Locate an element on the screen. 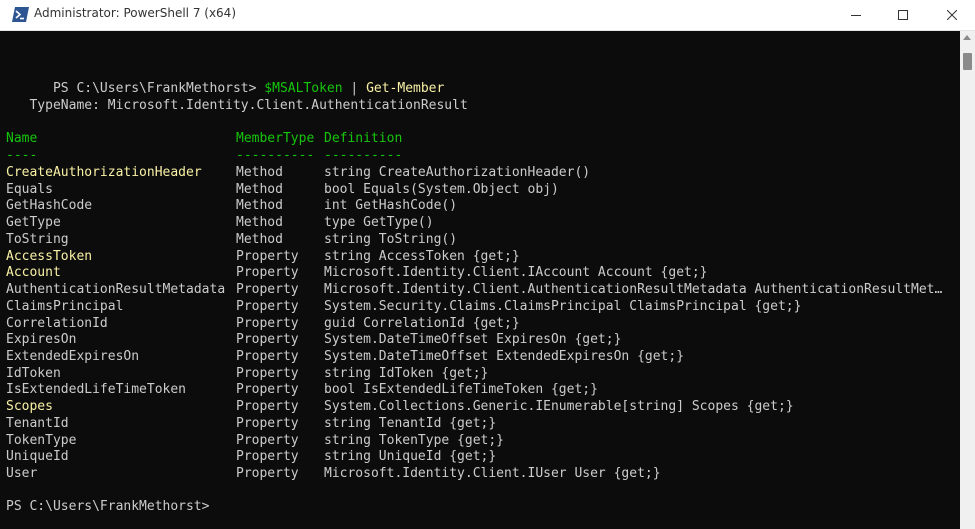  member-definition: string TokenType {get;} is located at coordinates (414, 440).